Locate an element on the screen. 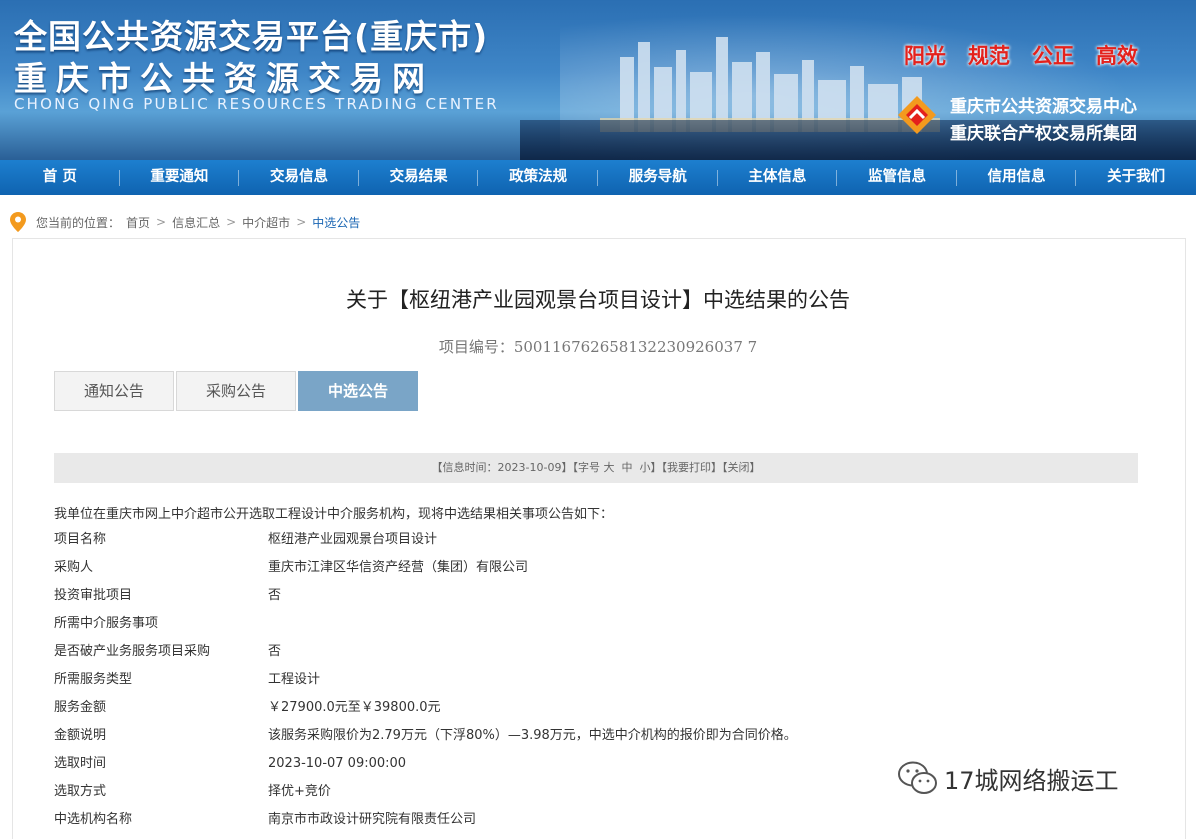 This screenshot has width=1196, height=839. center-logo-icon is located at coordinates (917, 115).